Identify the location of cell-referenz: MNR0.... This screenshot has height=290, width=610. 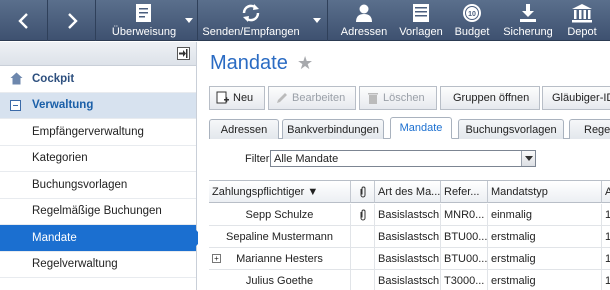
(464, 214).